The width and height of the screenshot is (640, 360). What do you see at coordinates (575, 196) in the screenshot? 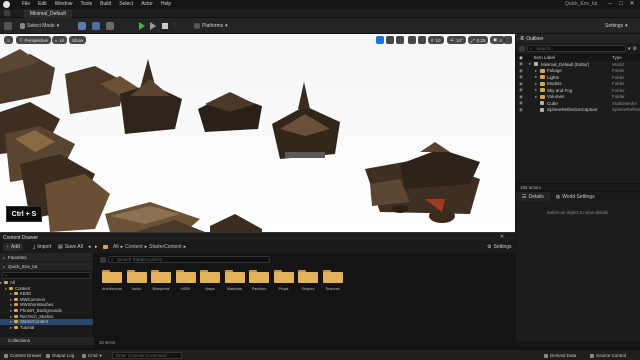
I see `world-settings-tab: ◍ World Settings` at bounding box center [575, 196].